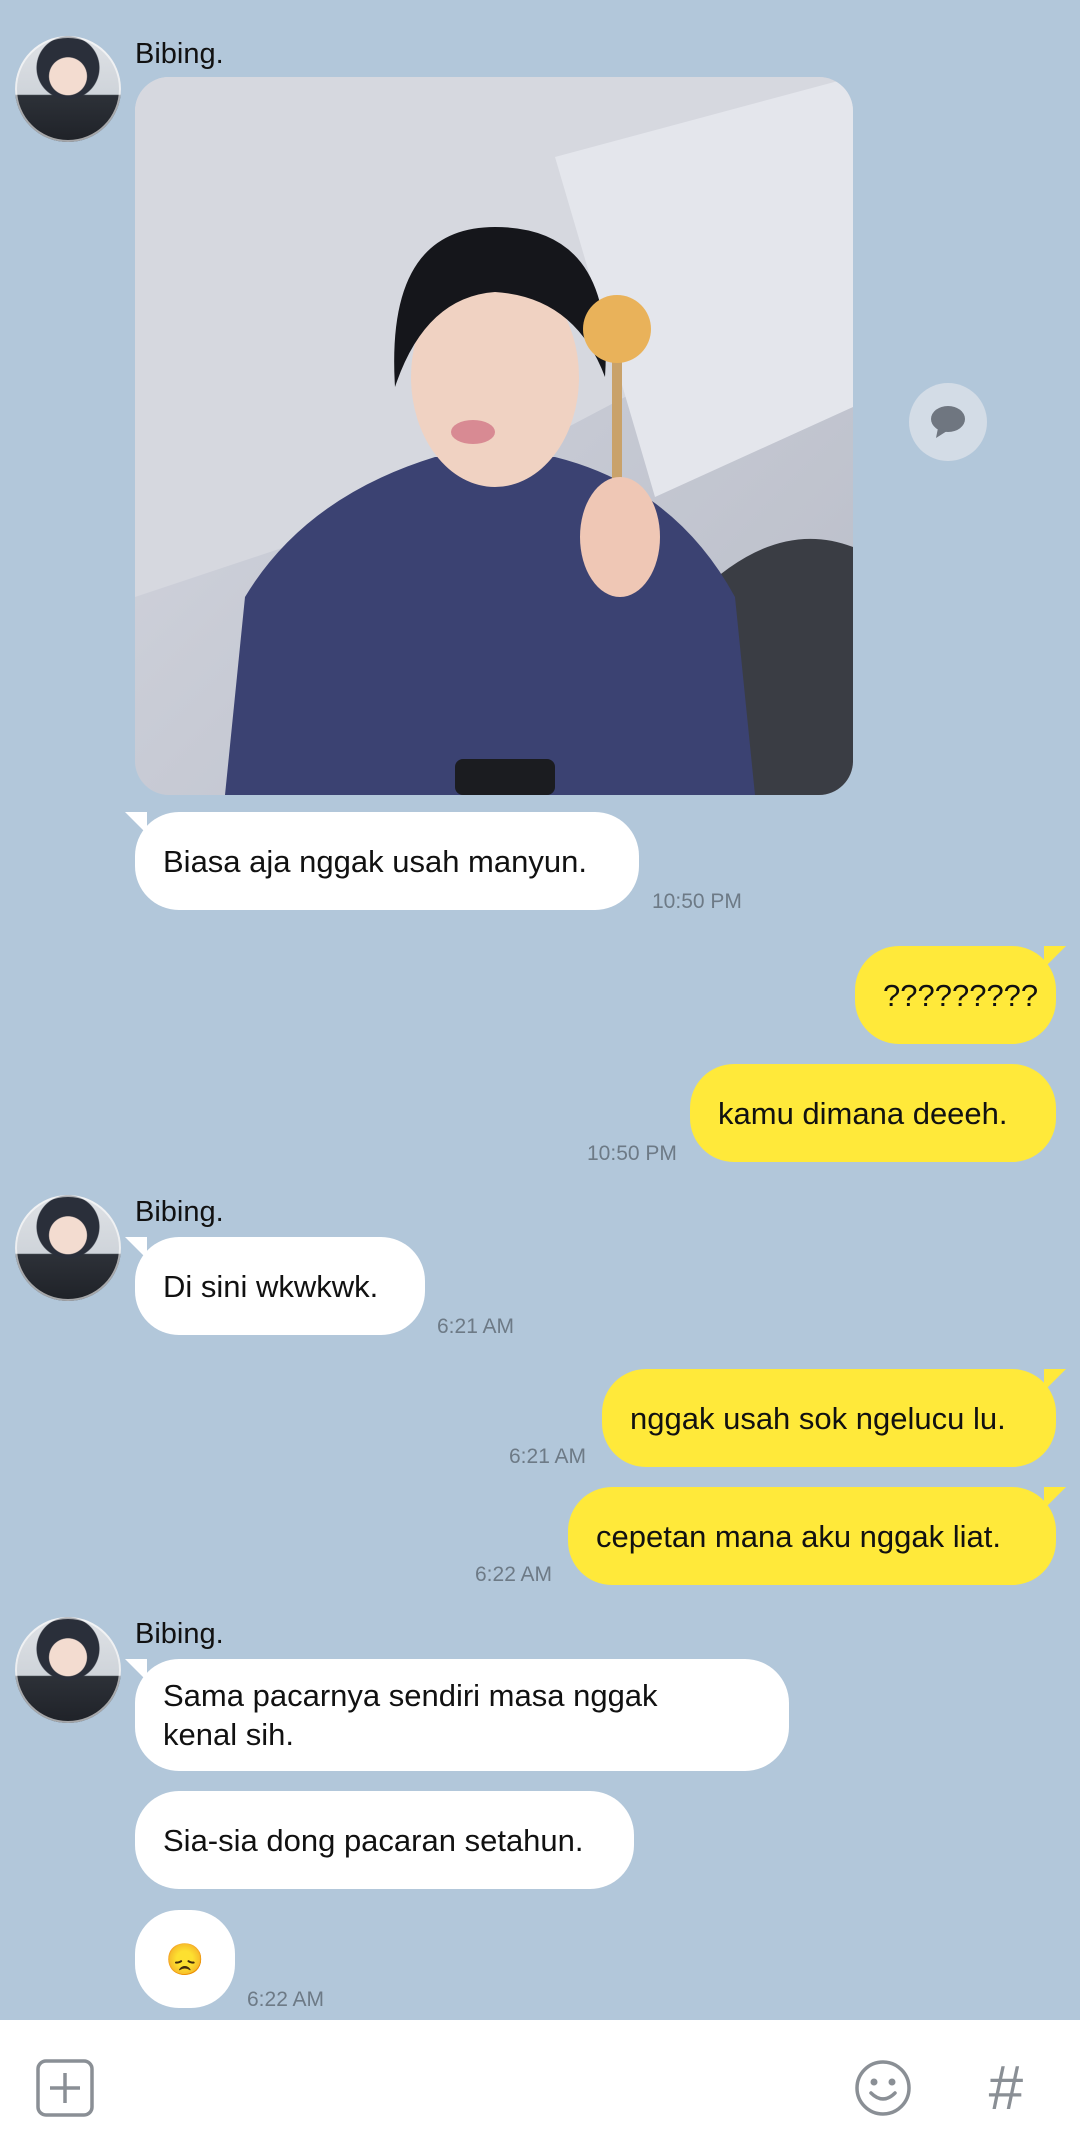 This screenshot has height=2151, width=1080. What do you see at coordinates (883, 2088) in the screenshot?
I see `smiley-icon` at bounding box center [883, 2088].